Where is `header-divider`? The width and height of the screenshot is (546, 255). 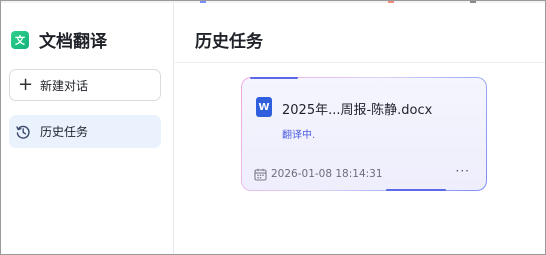 header-divider is located at coordinates (360, 62).